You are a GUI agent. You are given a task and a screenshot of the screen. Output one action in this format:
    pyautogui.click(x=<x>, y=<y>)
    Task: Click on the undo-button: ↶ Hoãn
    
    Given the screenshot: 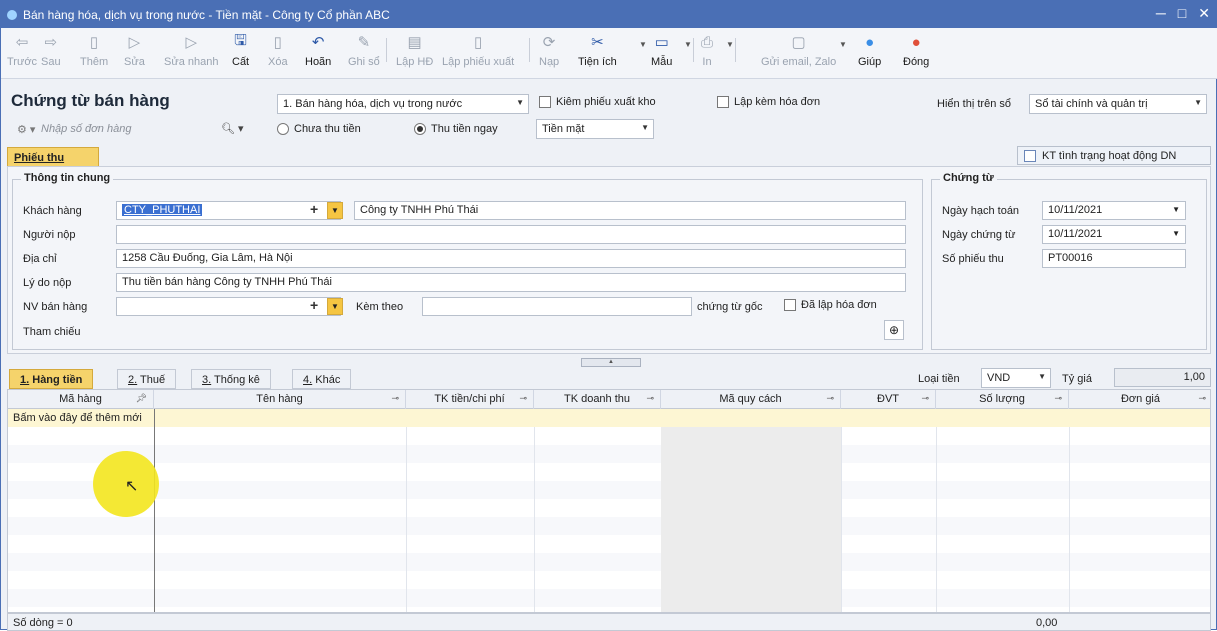 What is the action you would take?
    pyautogui.click(x=318, y=49)
    